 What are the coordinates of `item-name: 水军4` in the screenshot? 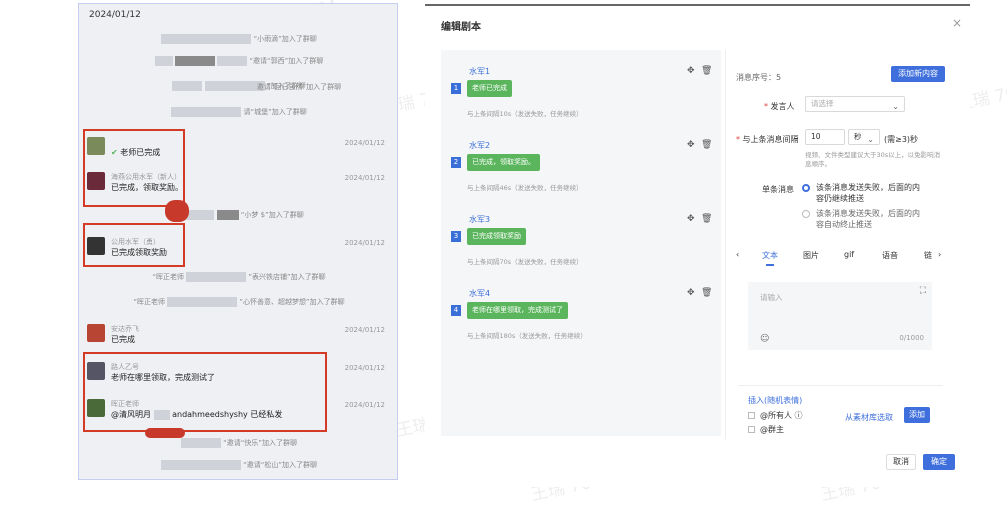 It's located at (480, 293).